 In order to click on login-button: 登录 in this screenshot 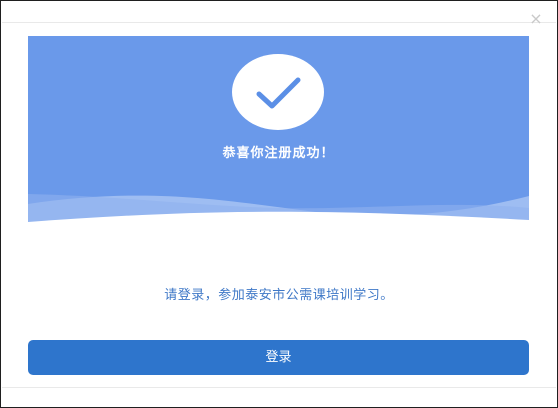, I will do `click(278, 357)`.